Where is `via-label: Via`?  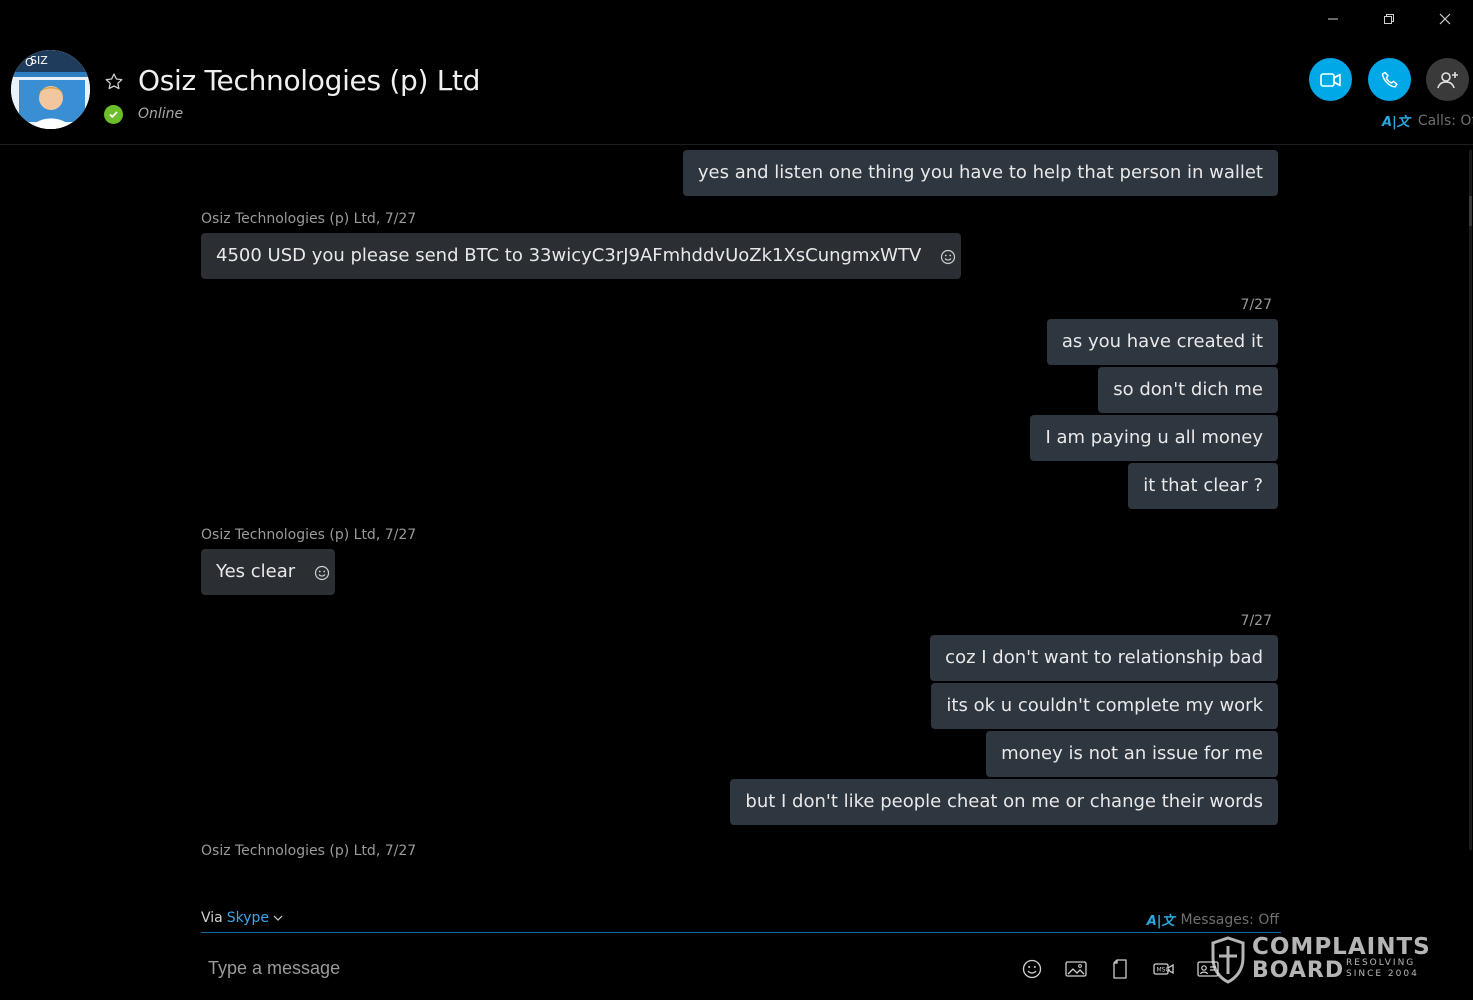 via-label: Via is located at coordinates (212, 918).